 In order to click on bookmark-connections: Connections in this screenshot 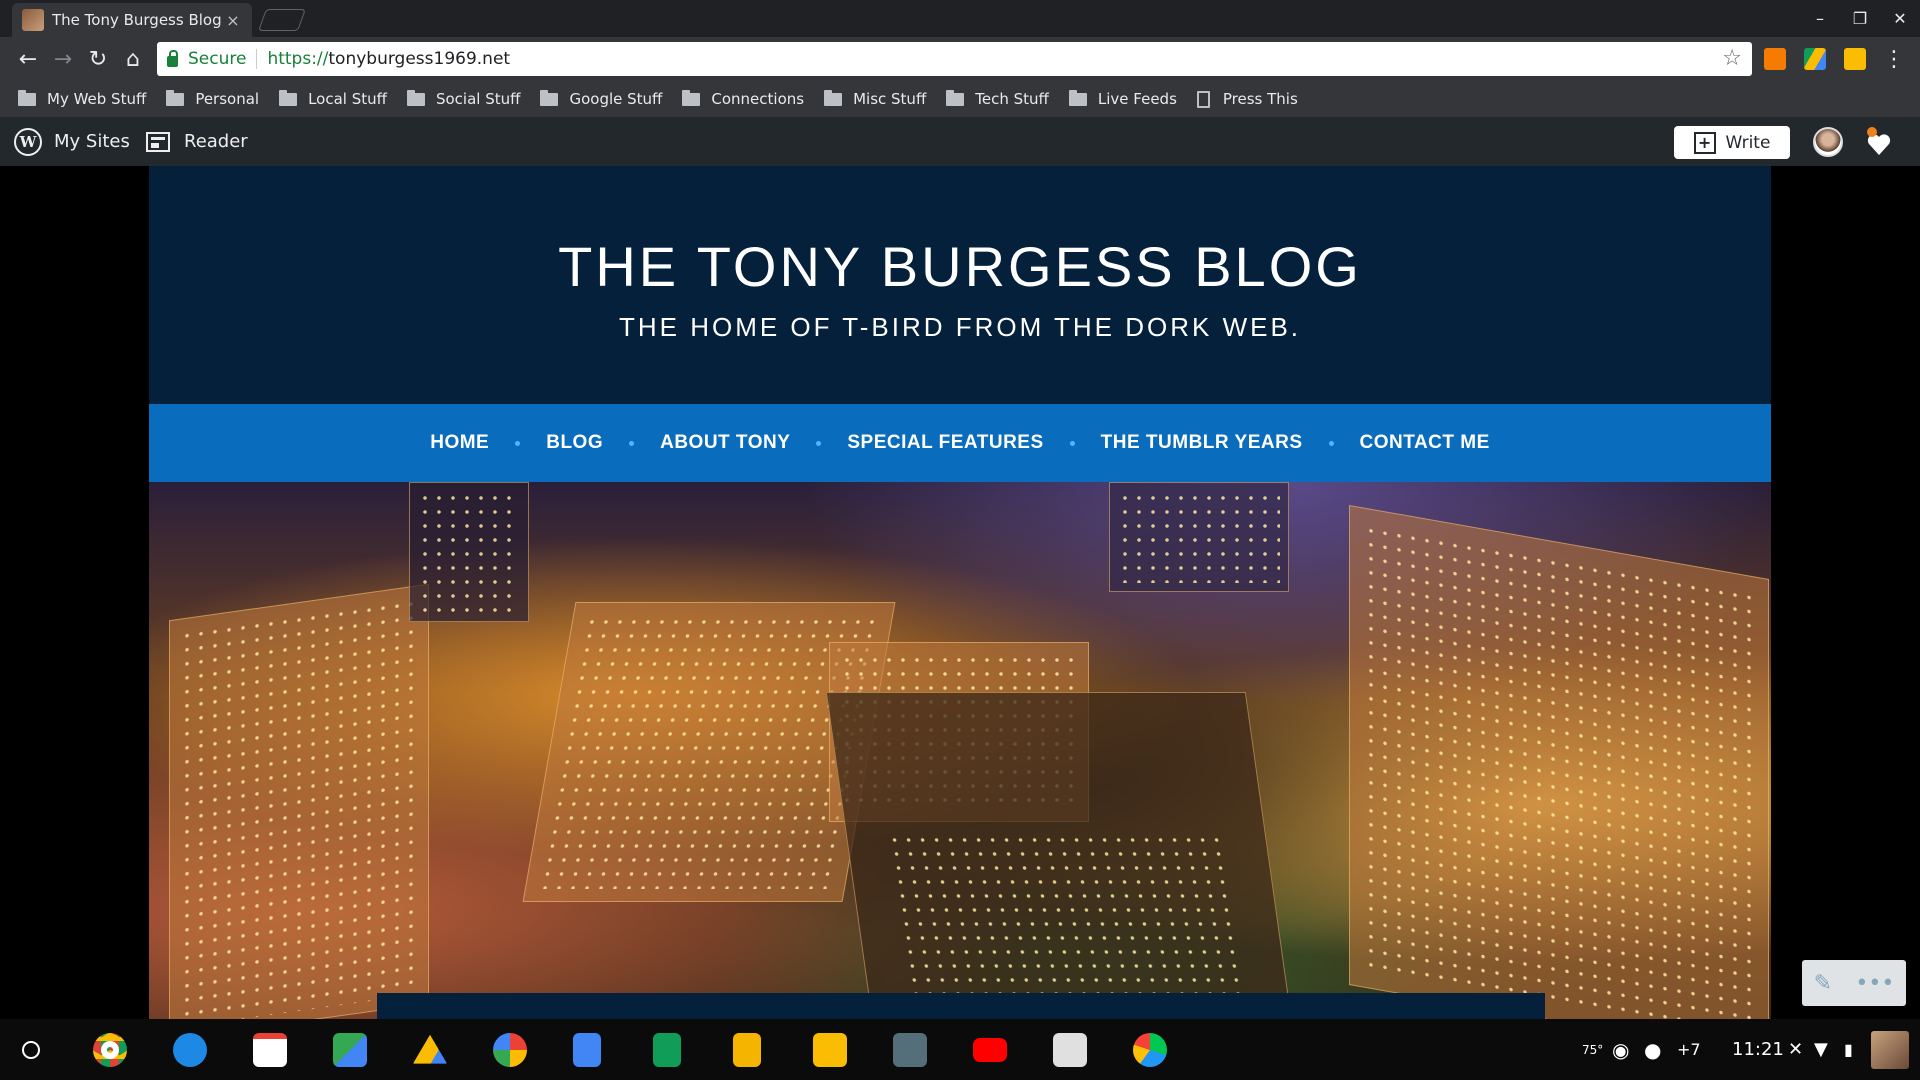, I will do `click(743, 98)`.